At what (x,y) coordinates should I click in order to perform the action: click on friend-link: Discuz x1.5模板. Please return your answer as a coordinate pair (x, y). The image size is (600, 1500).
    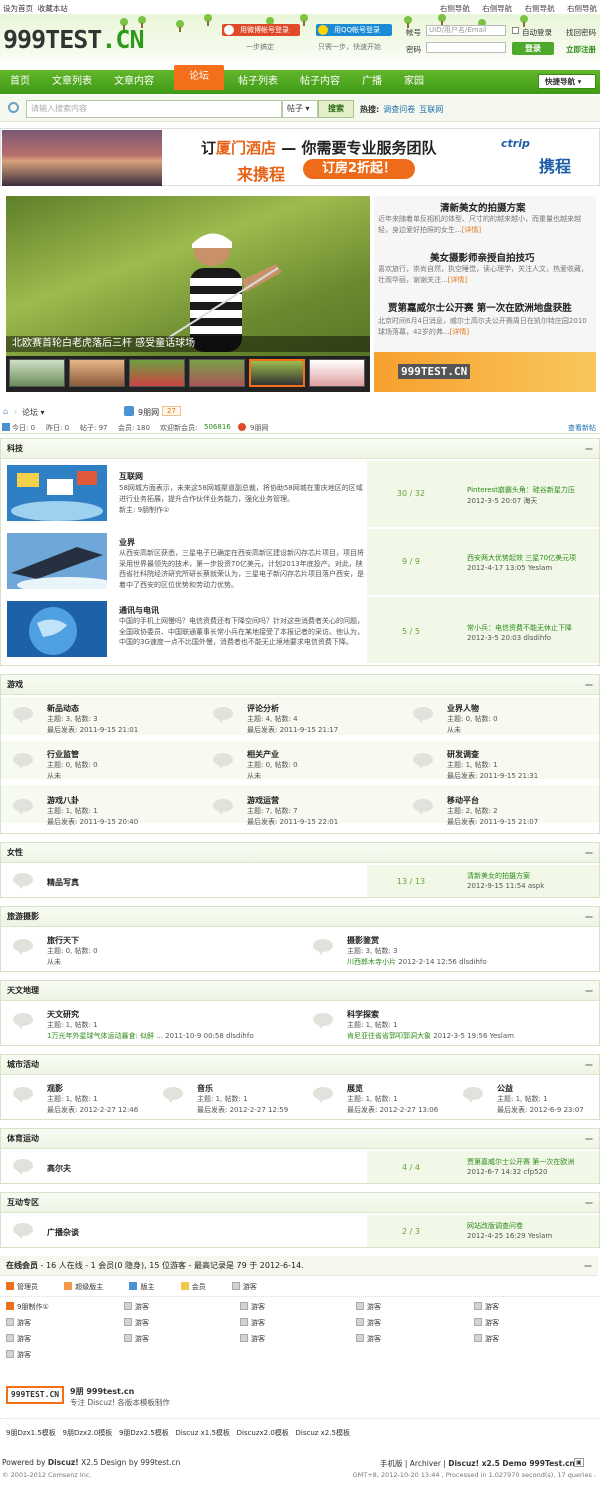
    Looking at the image, I should click on (202, 1433).